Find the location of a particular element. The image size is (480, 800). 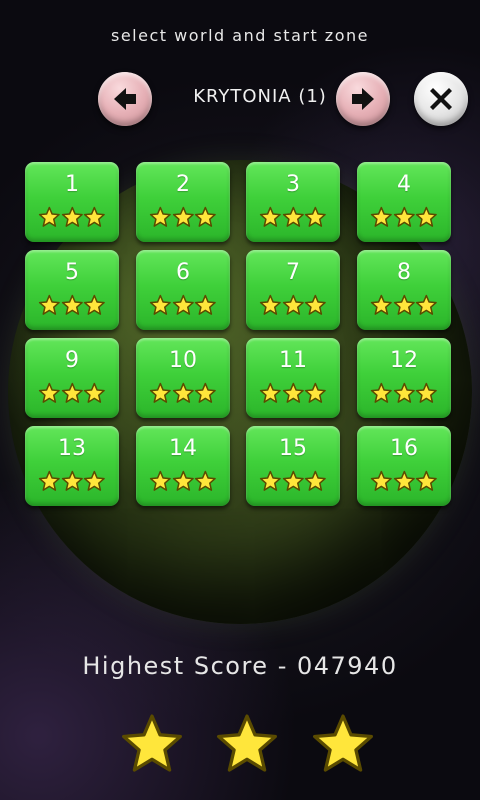

zone-button-1: 1 is located at coordinates (72, 202).